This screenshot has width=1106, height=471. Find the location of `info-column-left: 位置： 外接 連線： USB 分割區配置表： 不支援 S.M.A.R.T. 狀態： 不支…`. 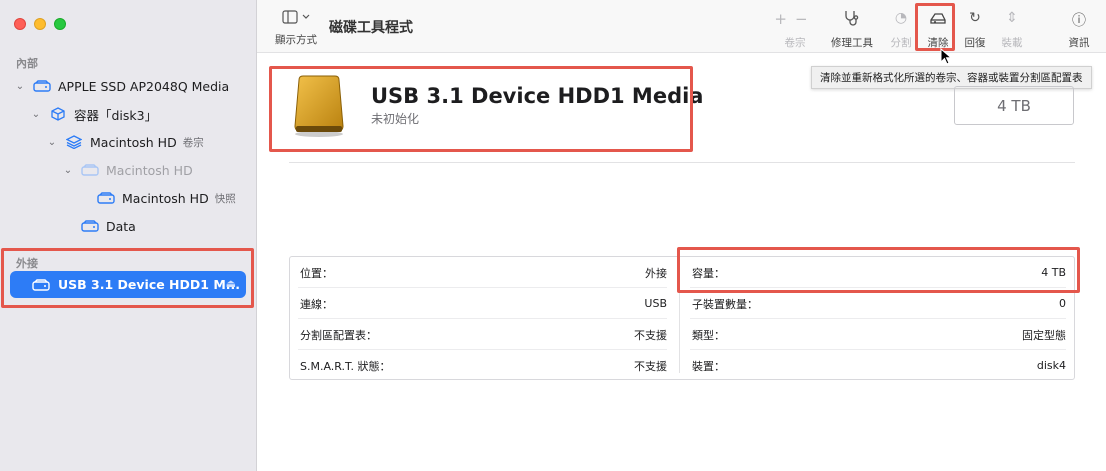

info-column-left: 位置： 外接 連線： USB 分割區配置表： 不支援 S.M.A.R.T. 狀態： 不支… is located at coordinates (482, 319).